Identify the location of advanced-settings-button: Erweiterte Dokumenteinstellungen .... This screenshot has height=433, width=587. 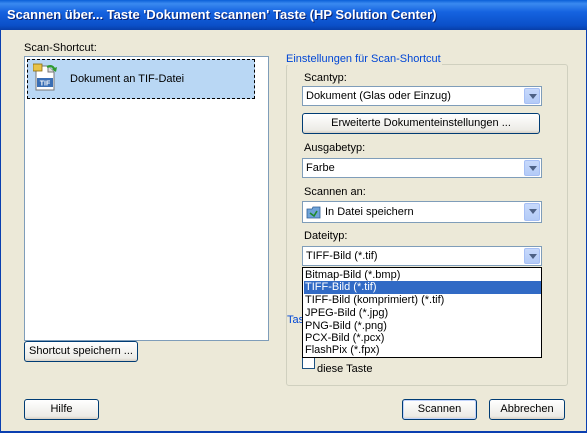
(421, 123).